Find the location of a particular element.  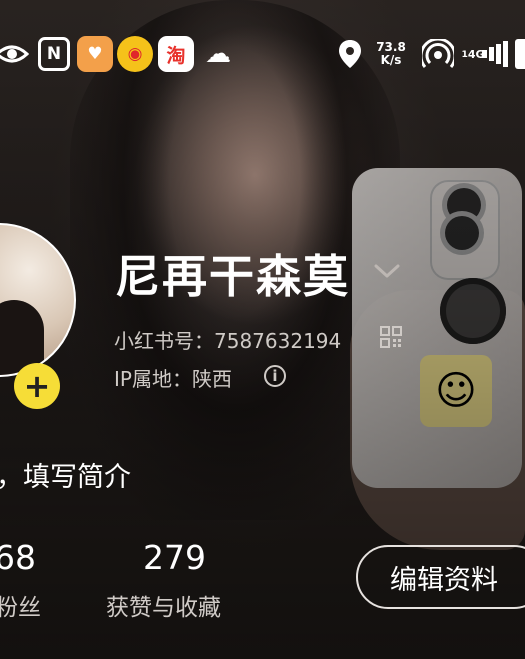

likes-count: 279 is located at coordinates (174, 557).